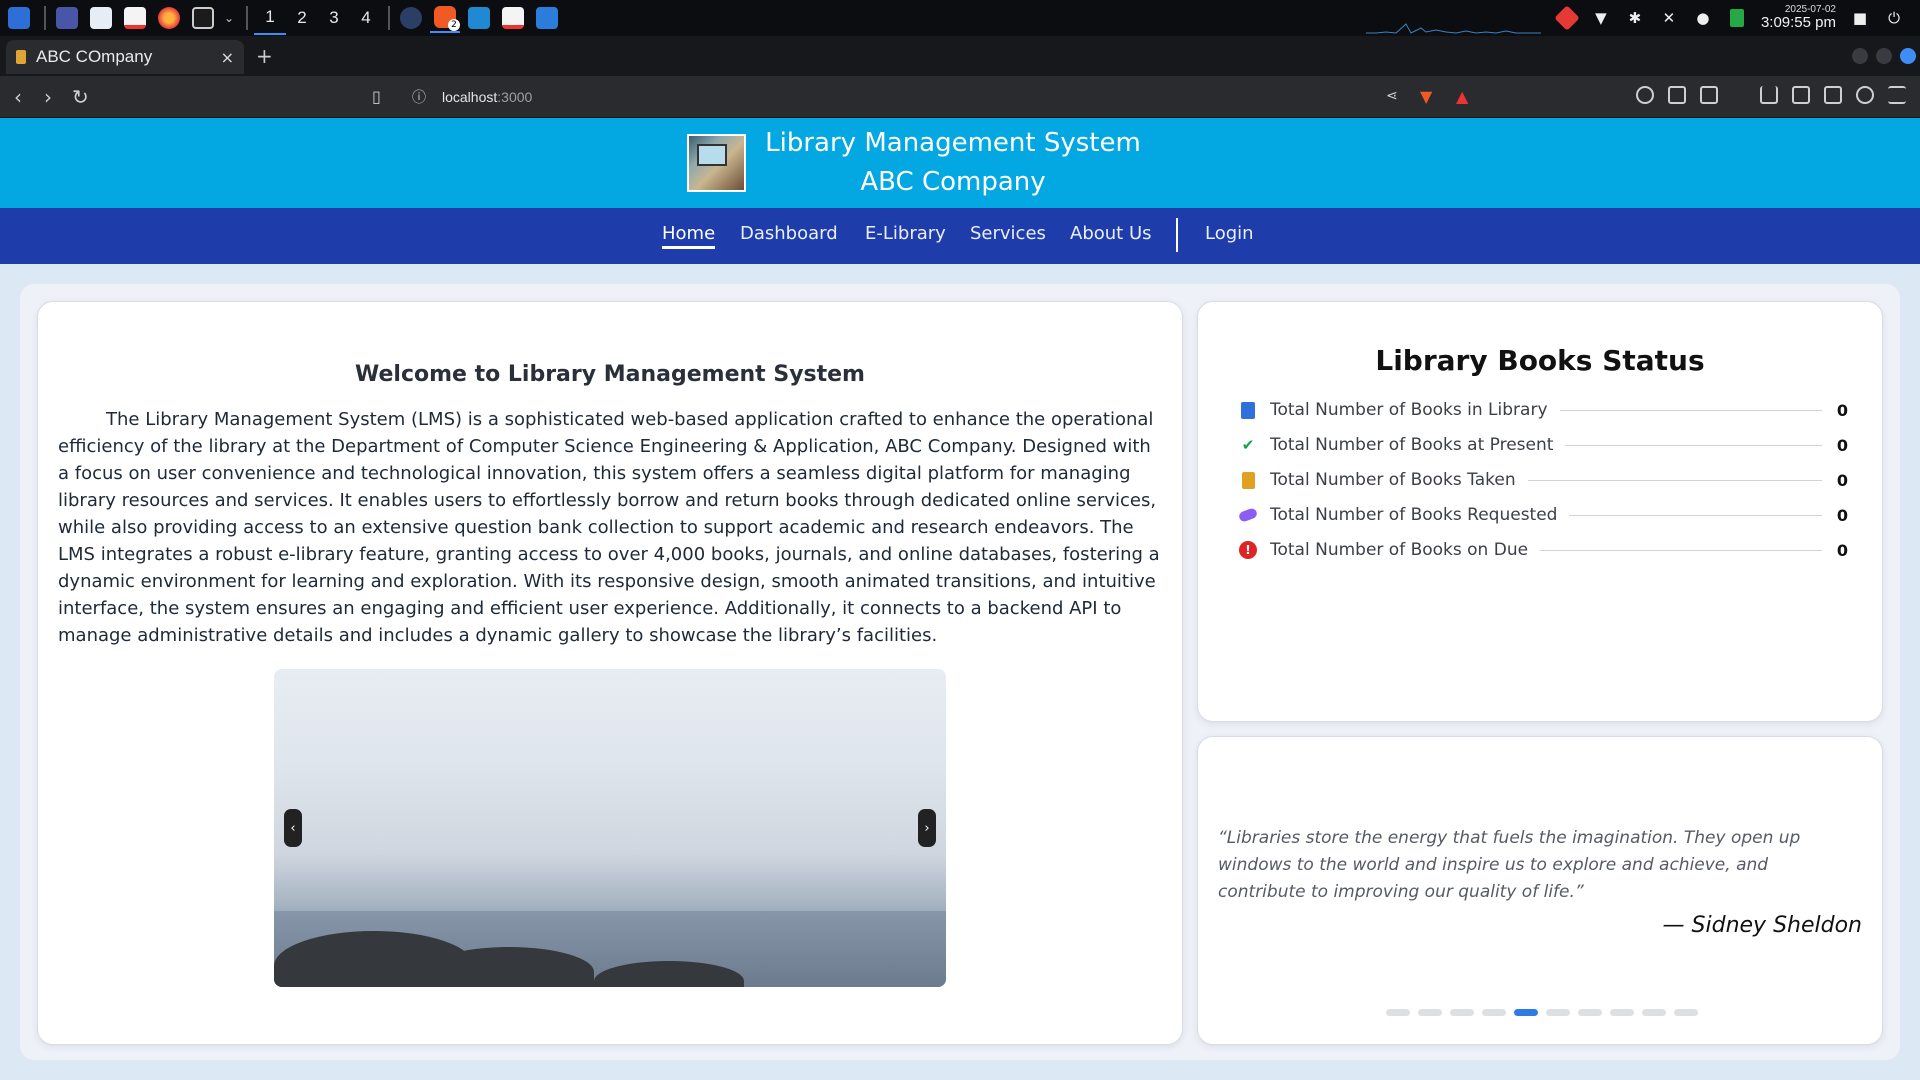 The image size is (1920, 1080). What do you see at coordinates (1677, 95) in the screenshot?
I see `puzzle-icon` at bounding box center [1677, 95].